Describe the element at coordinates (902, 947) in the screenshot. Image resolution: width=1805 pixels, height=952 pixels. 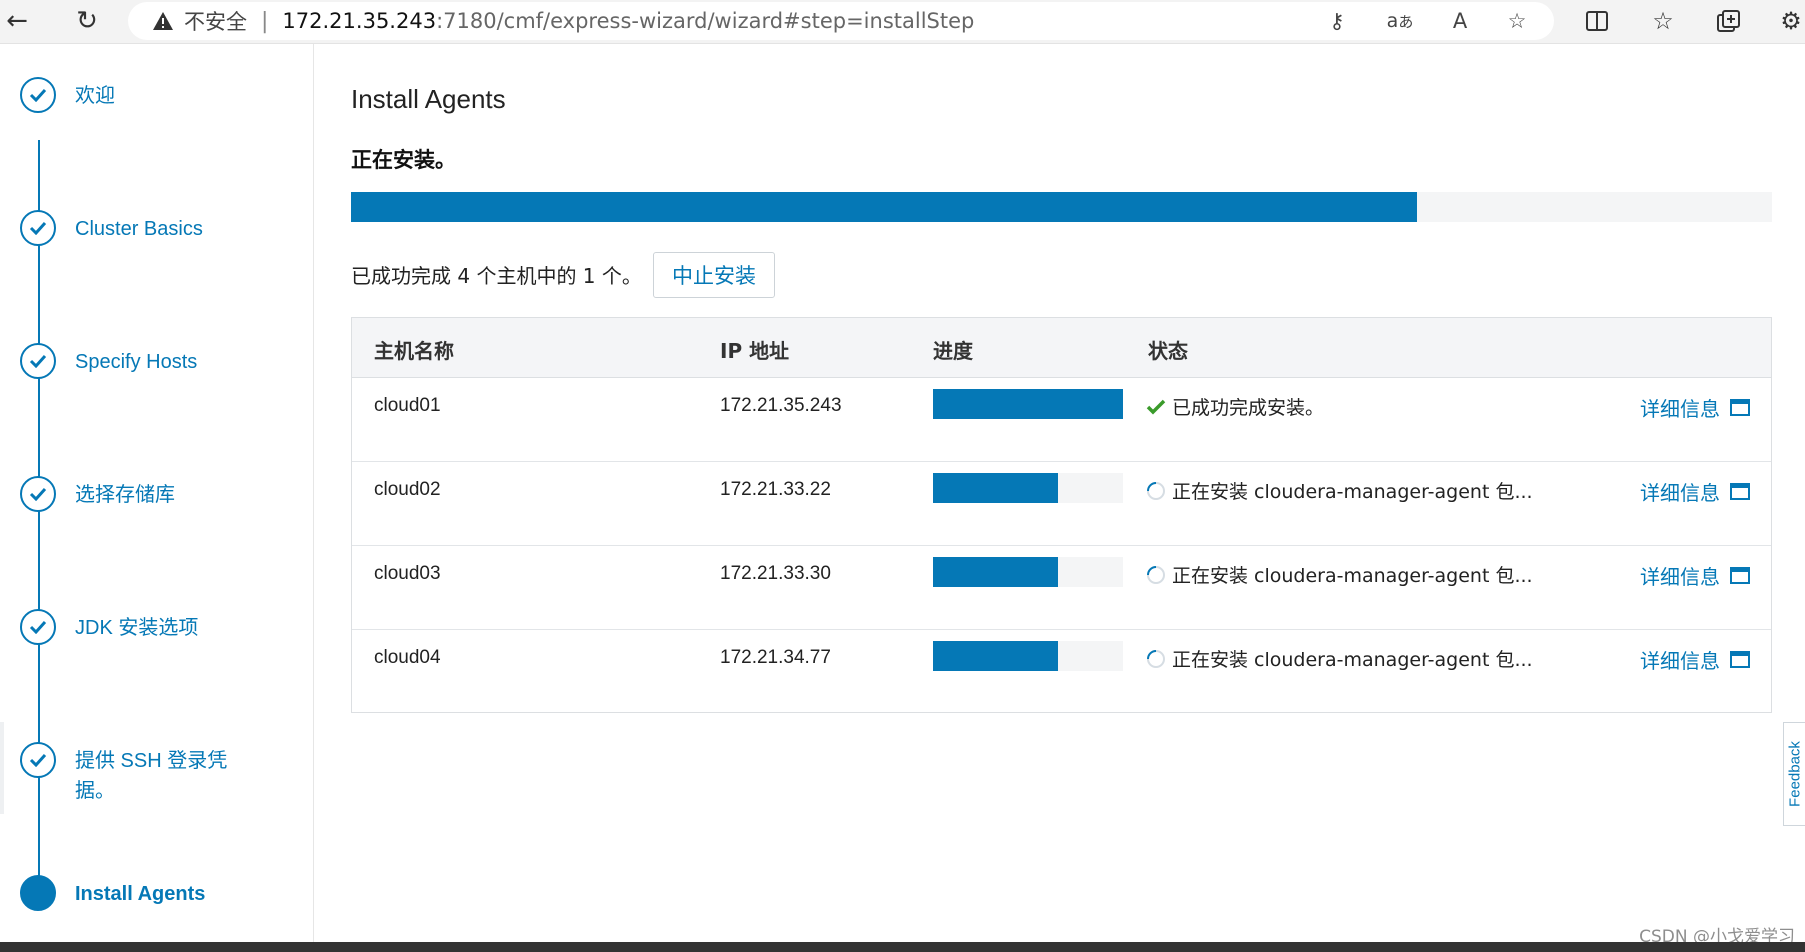
I see `window-bottom-edge` at that location.